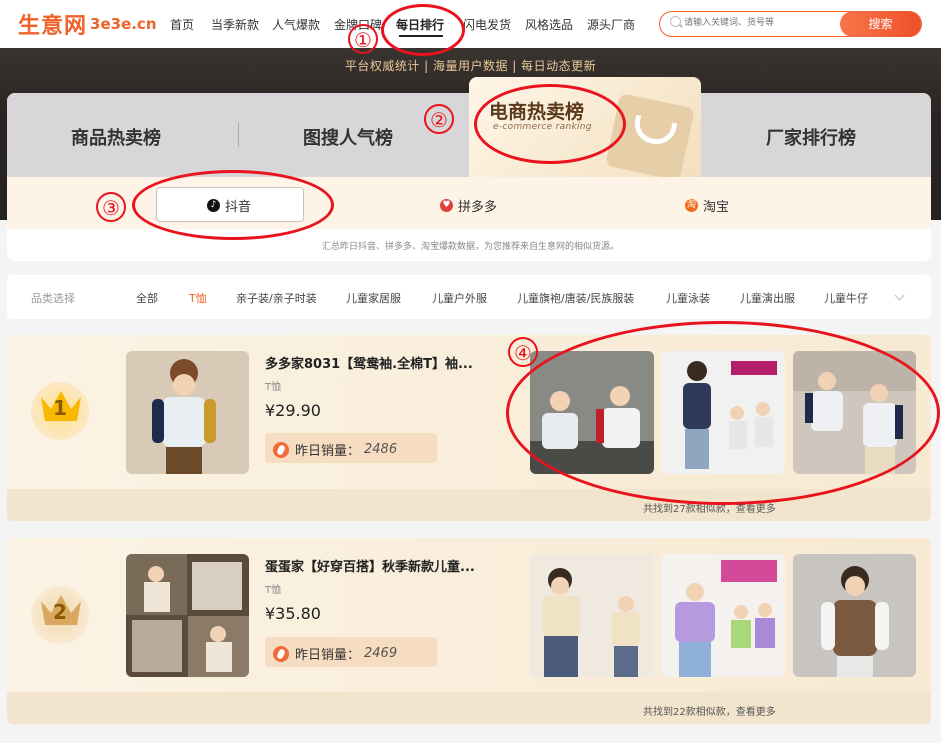 Image resolution: width=941 pixels, height=743 pixels. Describe the element at coordinates (60, 612) in the screenshot. I see `rank-number: 2` at that location.